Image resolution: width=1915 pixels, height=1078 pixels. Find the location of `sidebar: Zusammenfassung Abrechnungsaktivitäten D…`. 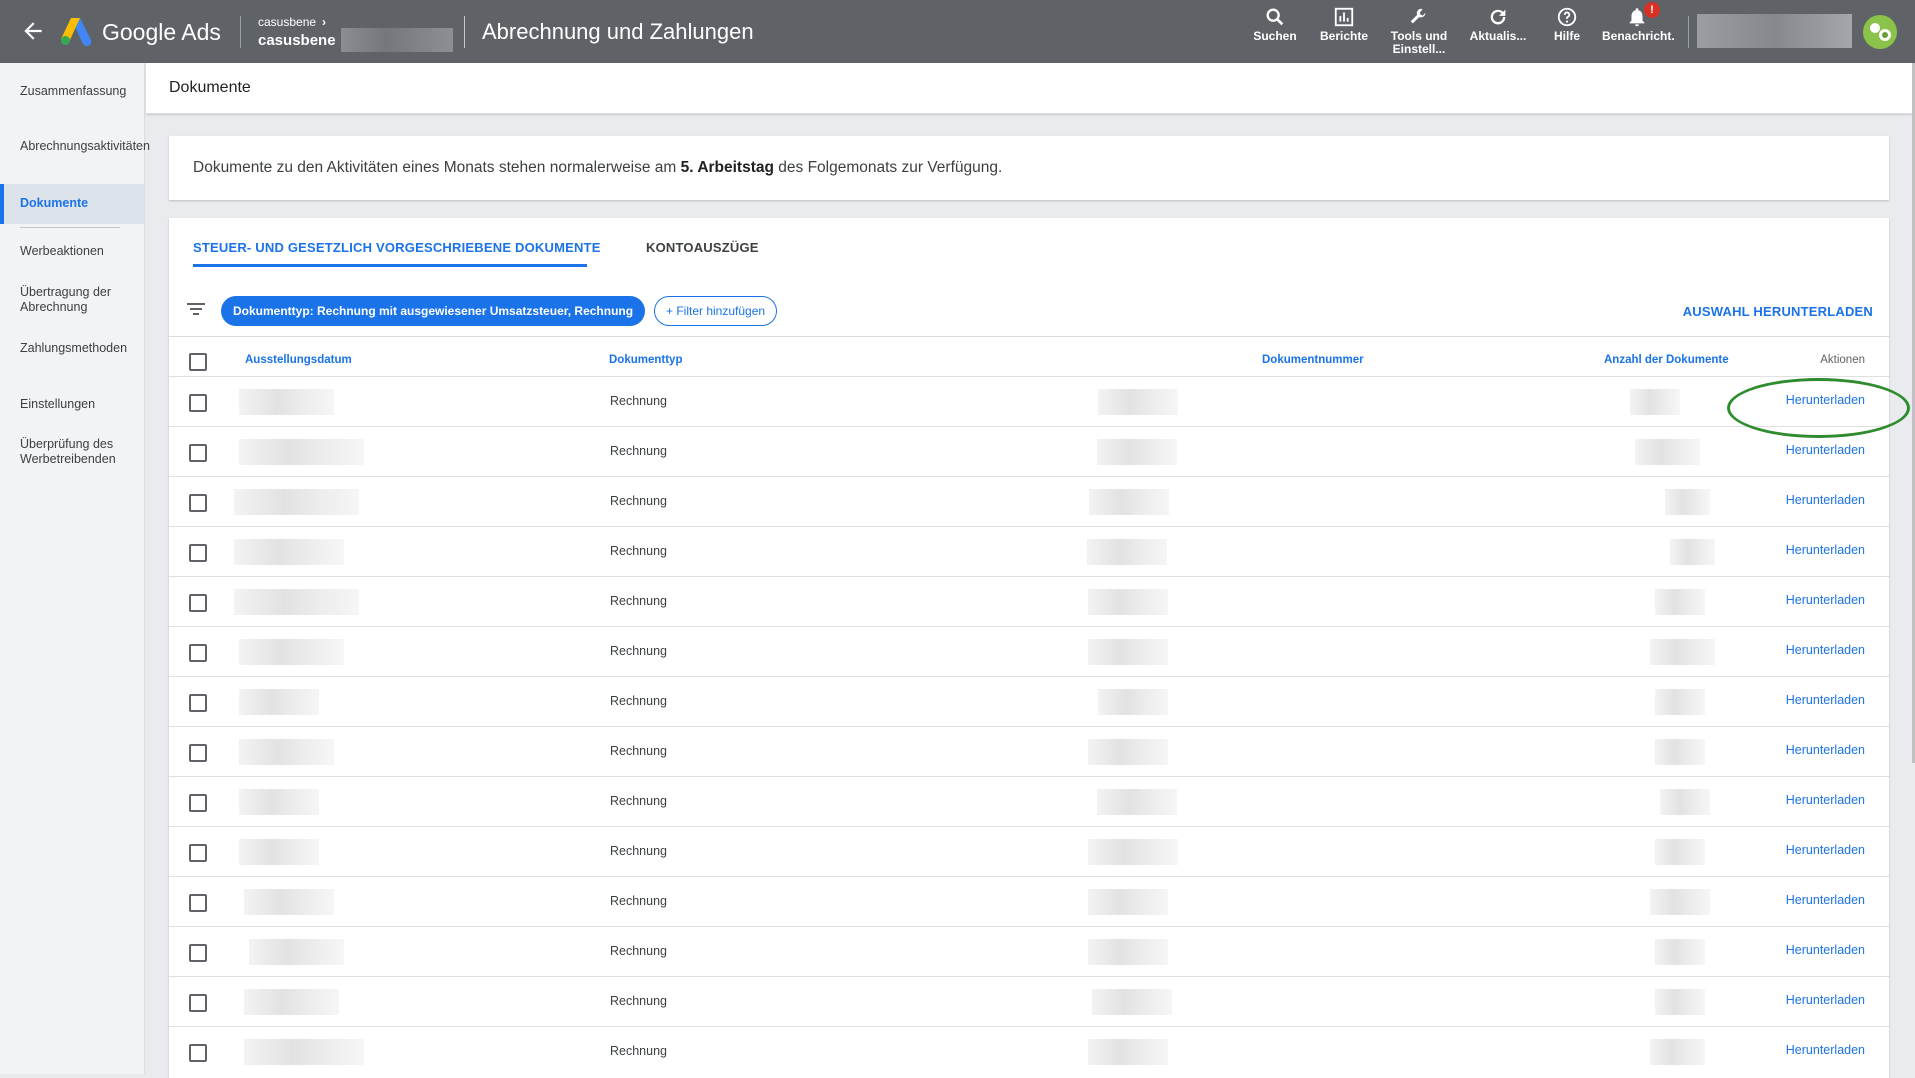

sidebar: Zusammenfassung Abrechnungsaktivitäten D… is located at coordinates (75, 568).